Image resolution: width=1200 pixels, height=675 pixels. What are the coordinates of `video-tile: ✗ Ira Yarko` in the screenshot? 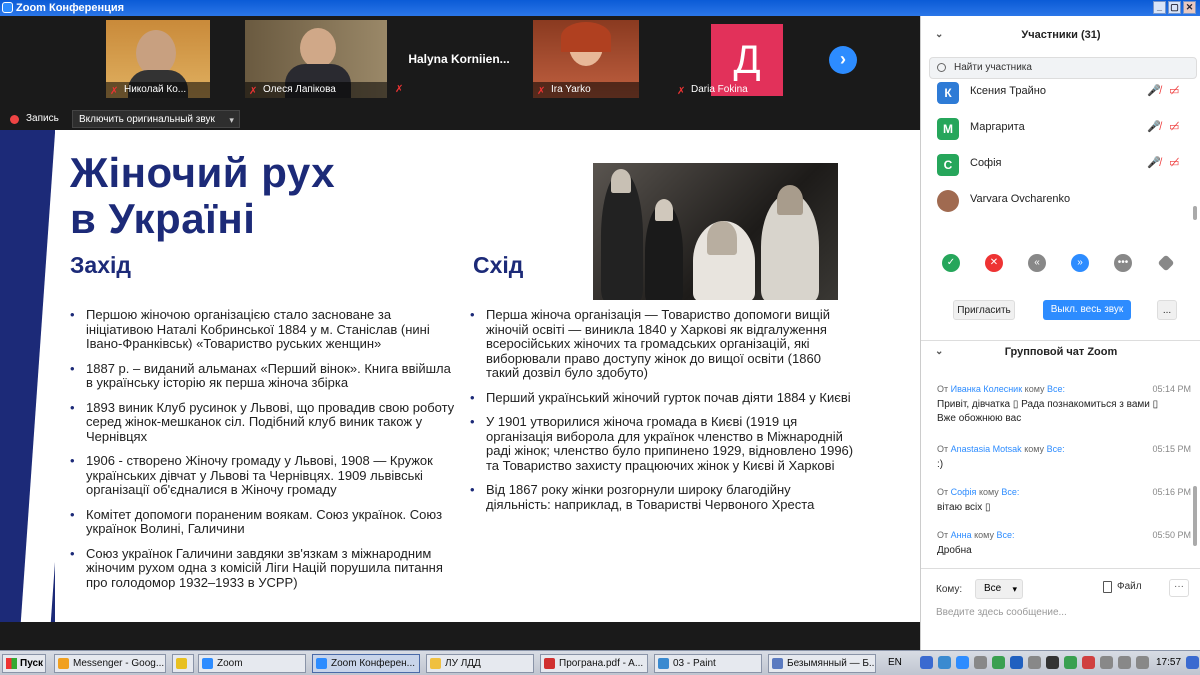 It's located at (586, 59).